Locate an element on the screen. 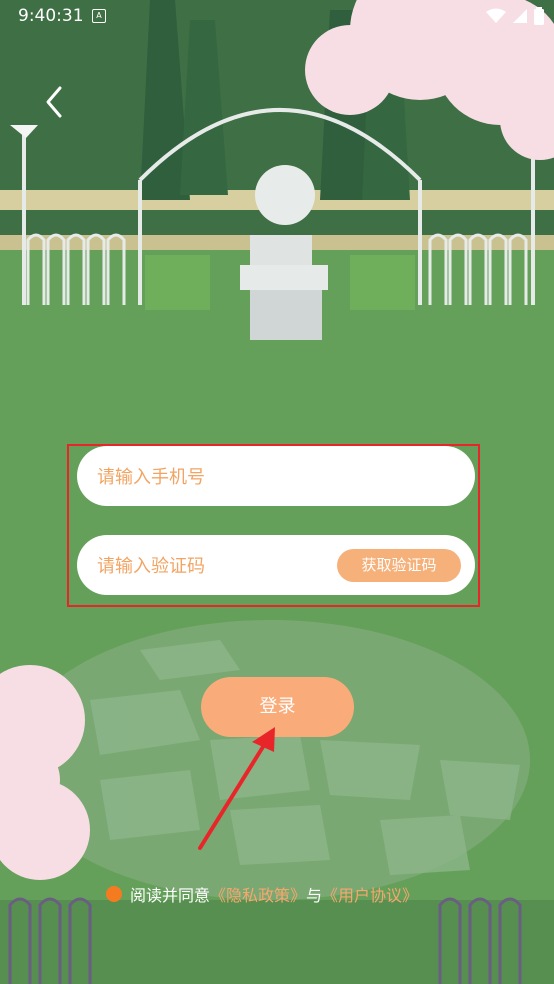  agreement-prefix: 阅读并同意 is located at coordinates (170, 895).